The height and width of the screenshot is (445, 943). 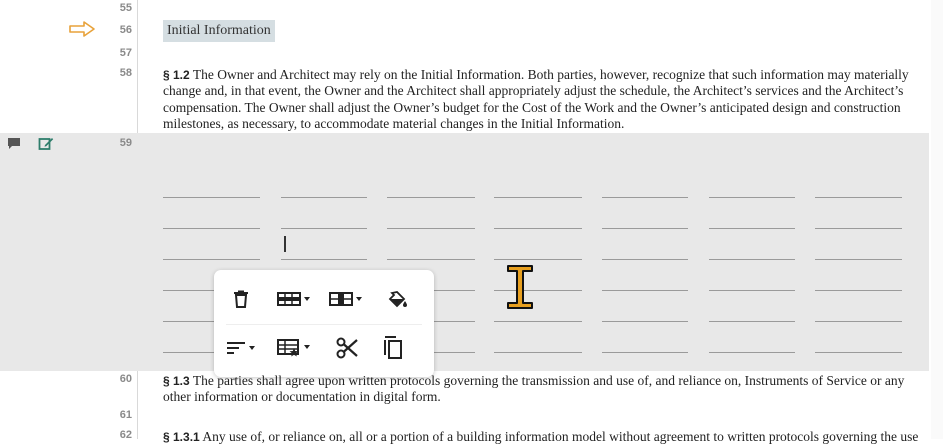 I want to click on line-number-58: 58, so click(x=125, y=73).